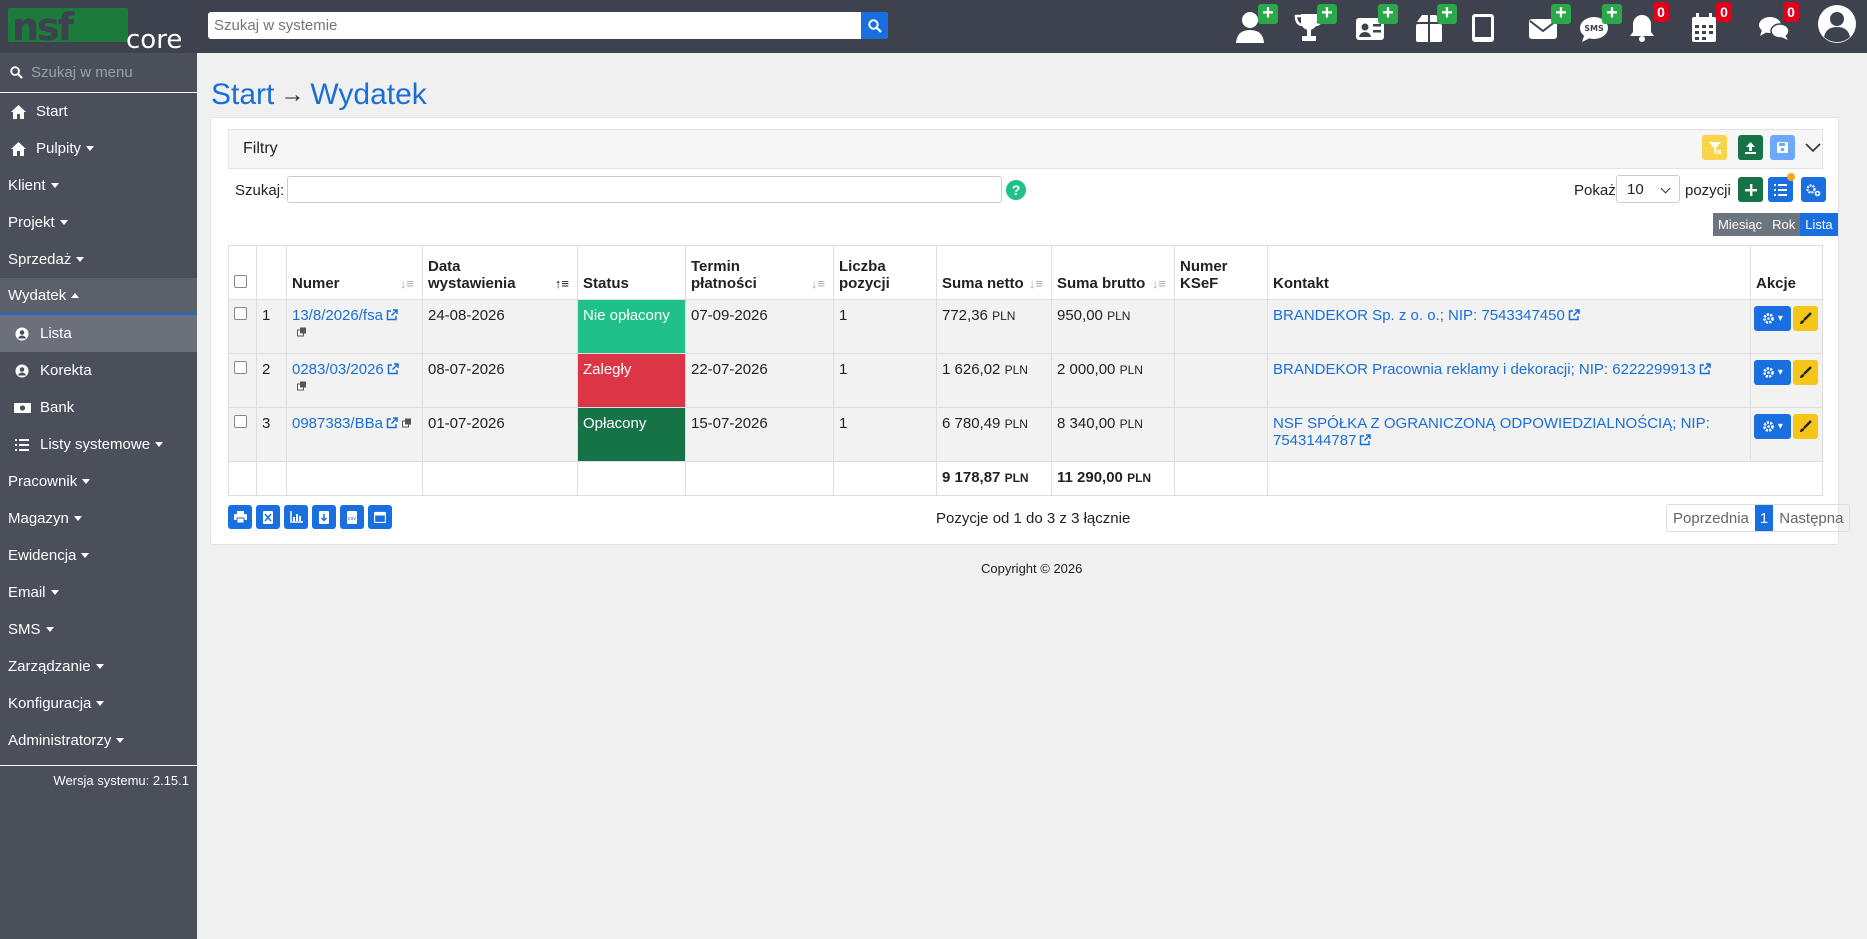  What do you see at coordinates (1781, 187) in the screenshot?
I see `columns-list-button` at bounding box center [1781, 187].